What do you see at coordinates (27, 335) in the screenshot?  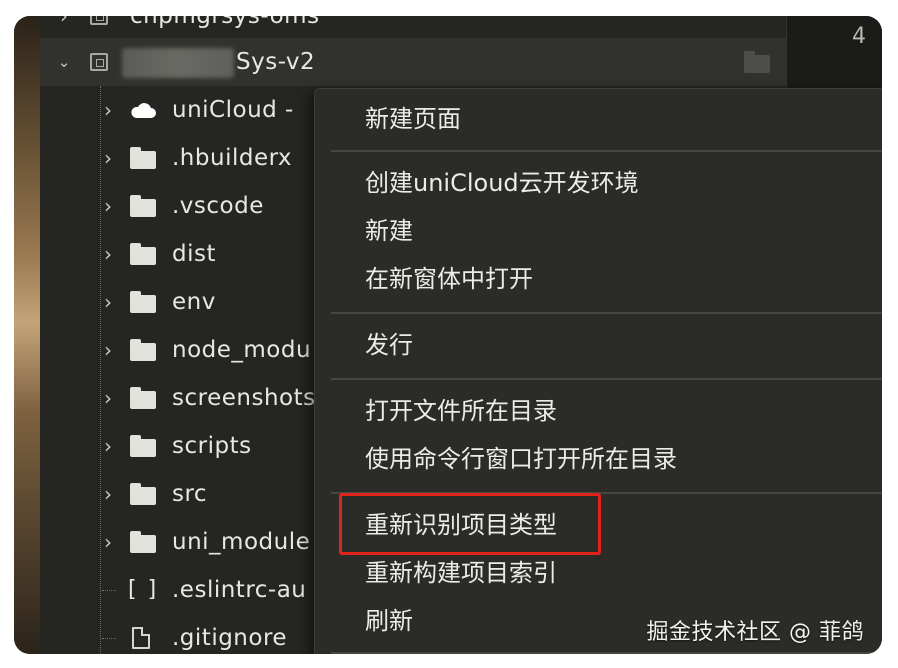 I see `background-wallpaper` at bounding box center [27, 335].